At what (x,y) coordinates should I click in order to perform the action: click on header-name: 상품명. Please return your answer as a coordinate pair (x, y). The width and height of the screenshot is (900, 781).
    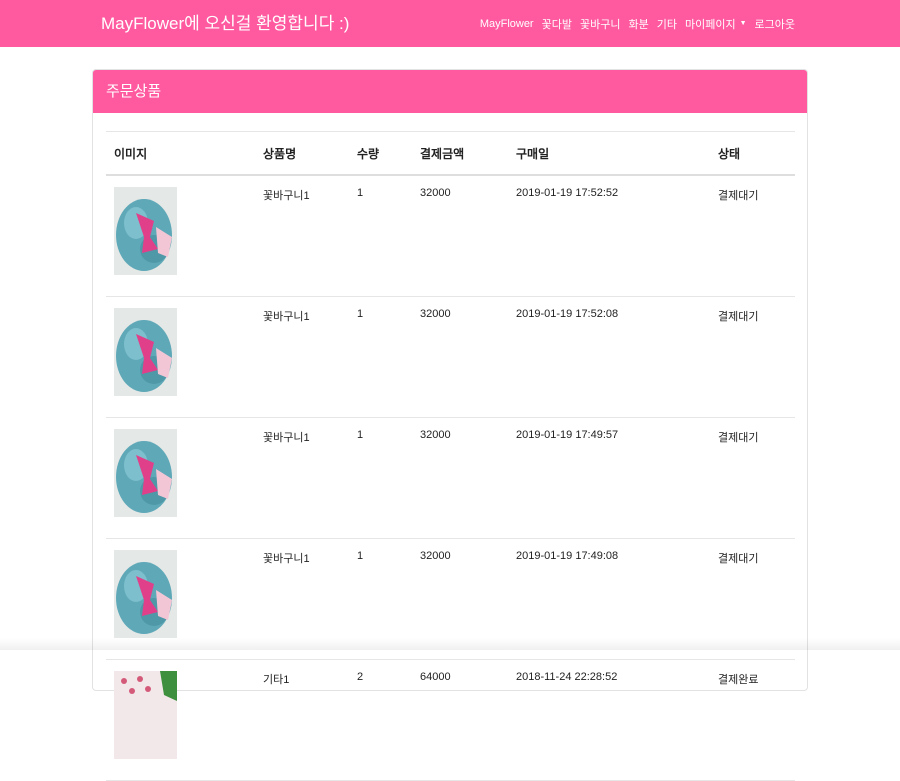
    Looking at the image, I should click on (302, 153).